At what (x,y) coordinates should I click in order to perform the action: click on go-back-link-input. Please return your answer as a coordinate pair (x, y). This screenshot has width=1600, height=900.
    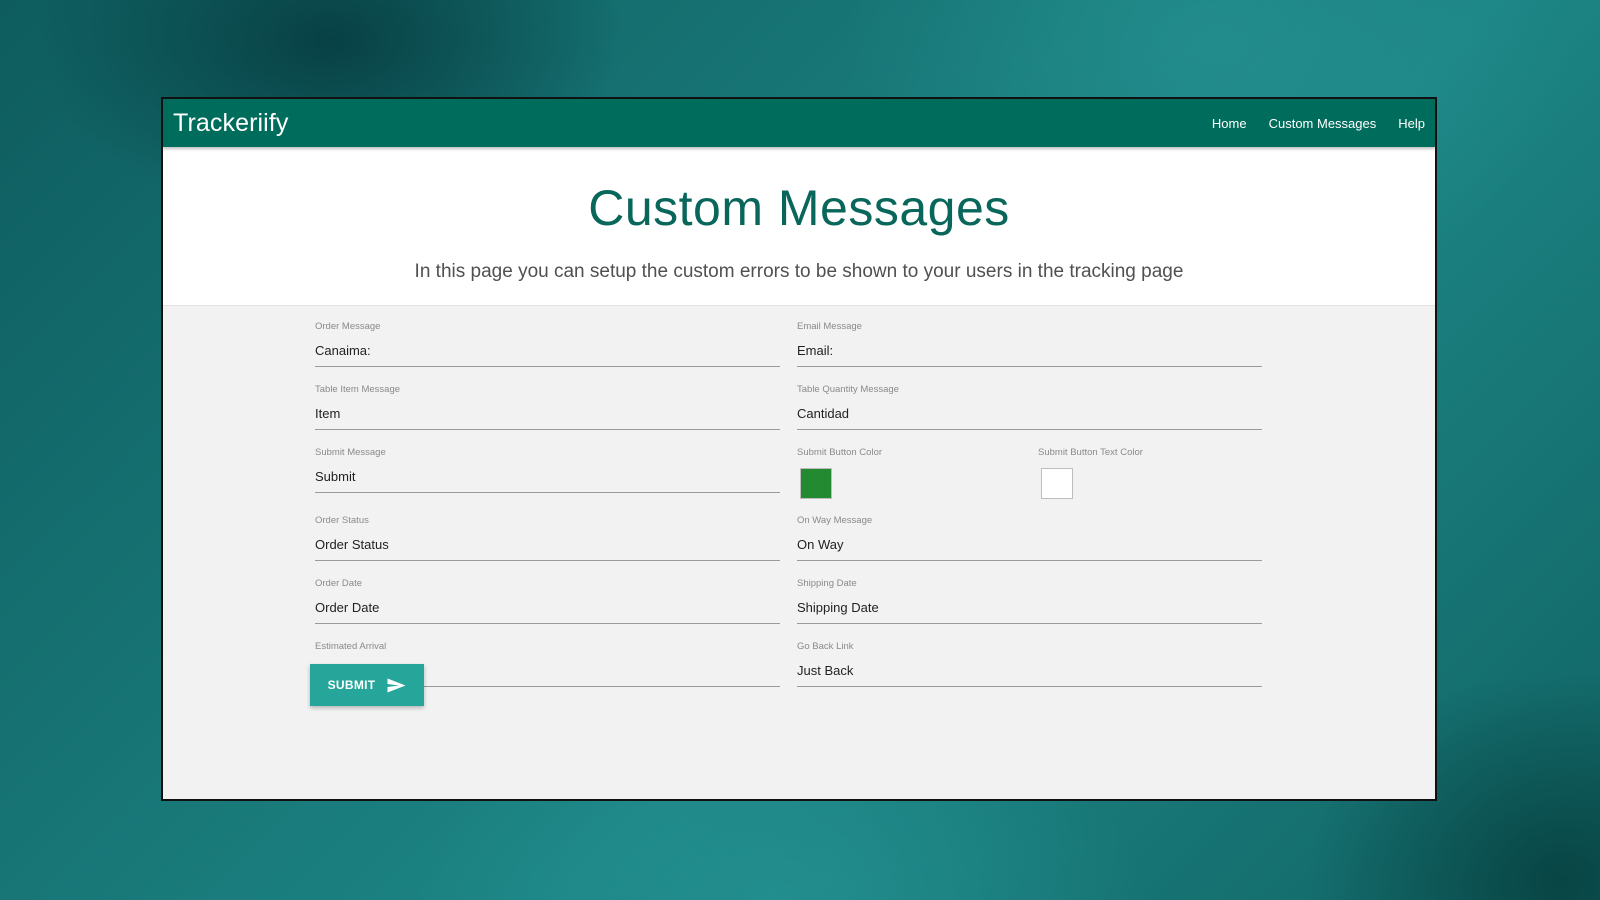
    Looking at the image, I should click on (1029, 675).